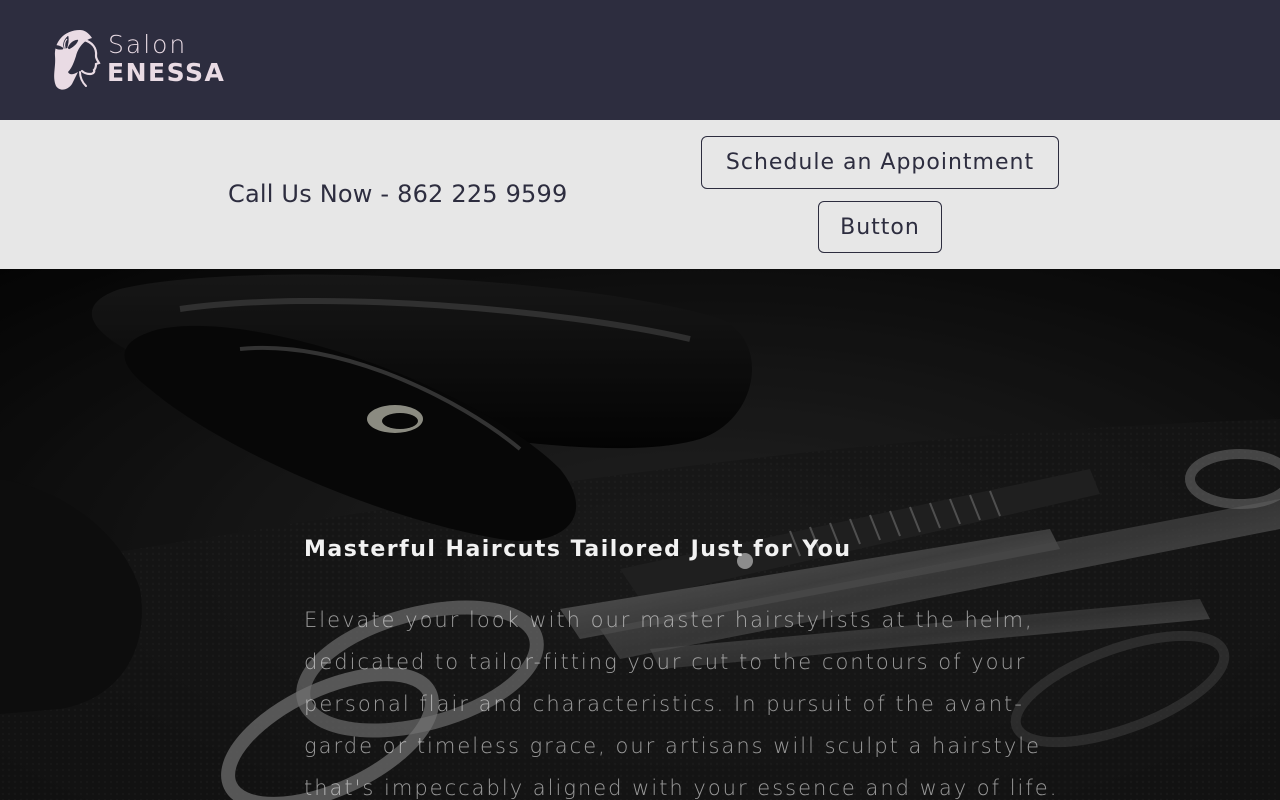  What do you see at coordinates (578, 549) in the screenshot?
I see `hero-title: Masterful Haircuts Tailored Just for You` at bounding box center [578, 549].